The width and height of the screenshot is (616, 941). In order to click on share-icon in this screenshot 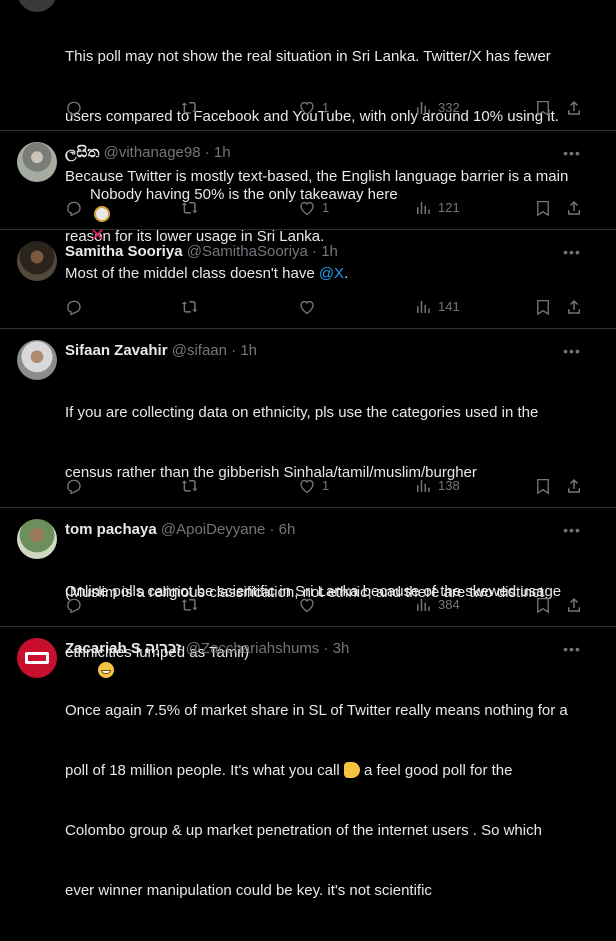, I will do `click(574, 485)`.